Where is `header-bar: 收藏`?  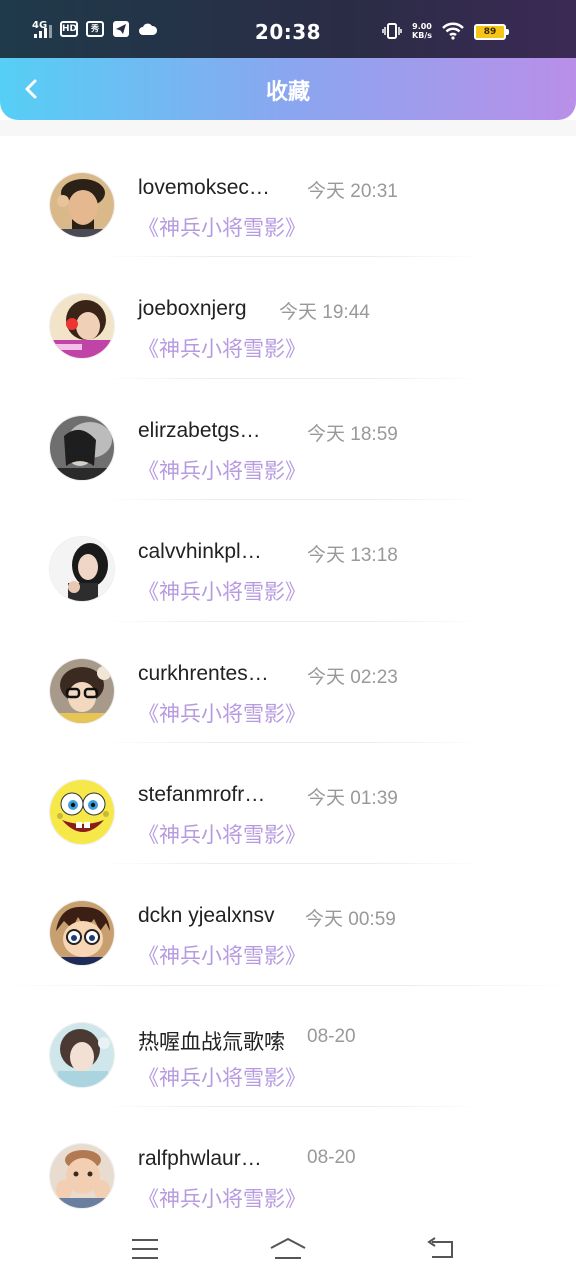
header-bar: 收藏 is located at coordinates (288, 89).